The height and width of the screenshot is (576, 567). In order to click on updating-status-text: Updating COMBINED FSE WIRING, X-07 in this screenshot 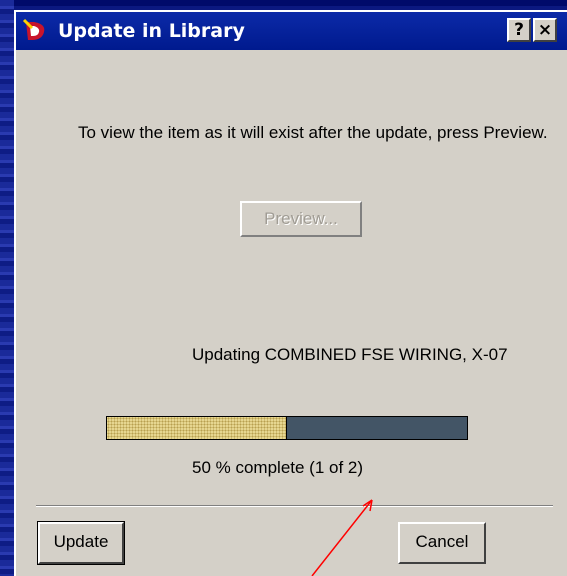, I will do `click(350, 354)`.